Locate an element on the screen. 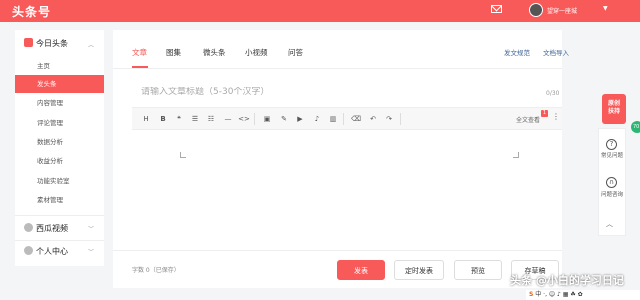 The height and width of the screenshot is (300, 640). quote-icon: ❝ is located at coordinates (179, 119).